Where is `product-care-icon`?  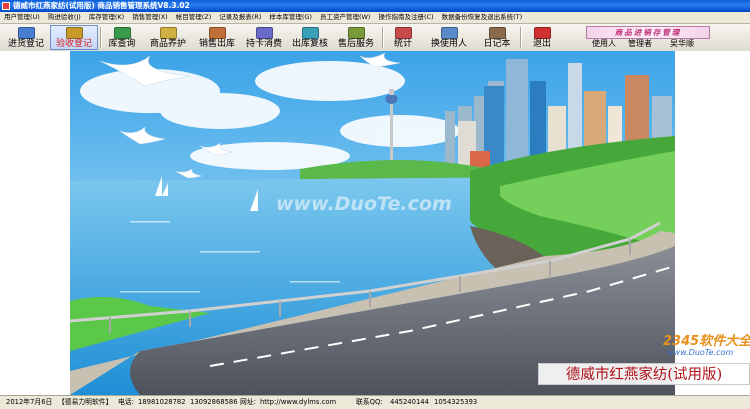 product-care-icon is located at coordinates (168, 33).